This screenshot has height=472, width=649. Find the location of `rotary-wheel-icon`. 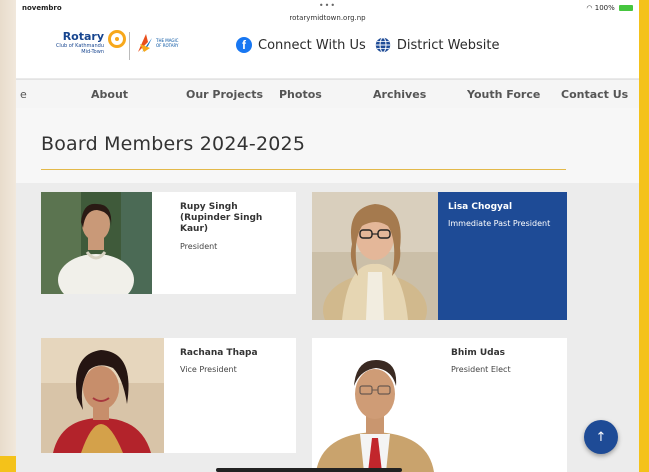

rotary-wheel-icon is located at coordinates (117, 39).